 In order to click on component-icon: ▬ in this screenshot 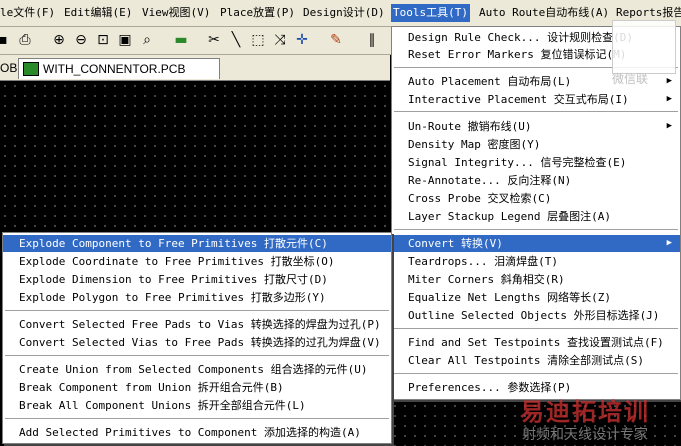, I will do `click(181, 40)`.